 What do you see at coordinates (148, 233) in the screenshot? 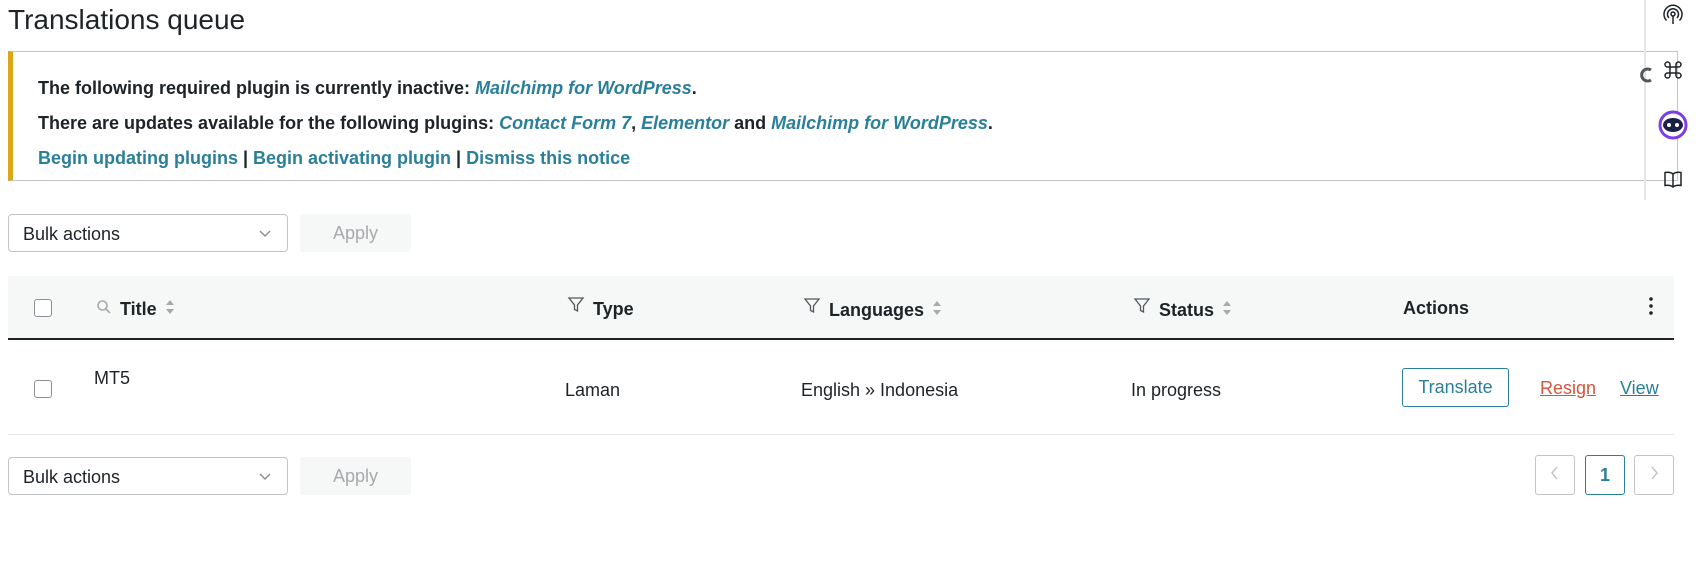
I see `bulk-actions-select-top: Bulk actions` at bounding box center [148, 233].